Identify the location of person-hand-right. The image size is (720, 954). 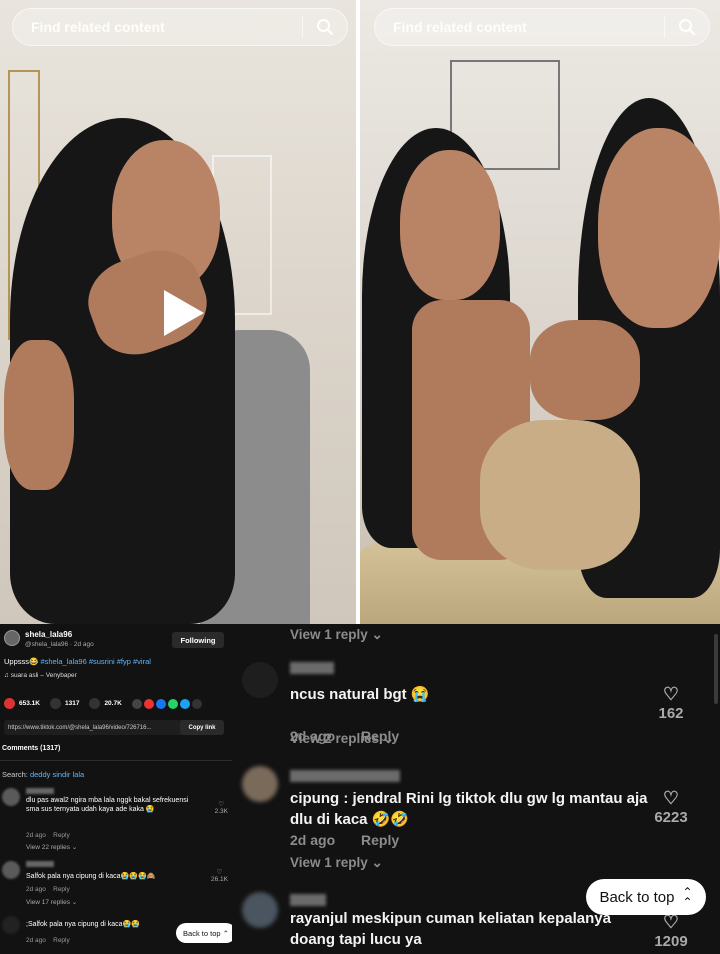
(585, 370).